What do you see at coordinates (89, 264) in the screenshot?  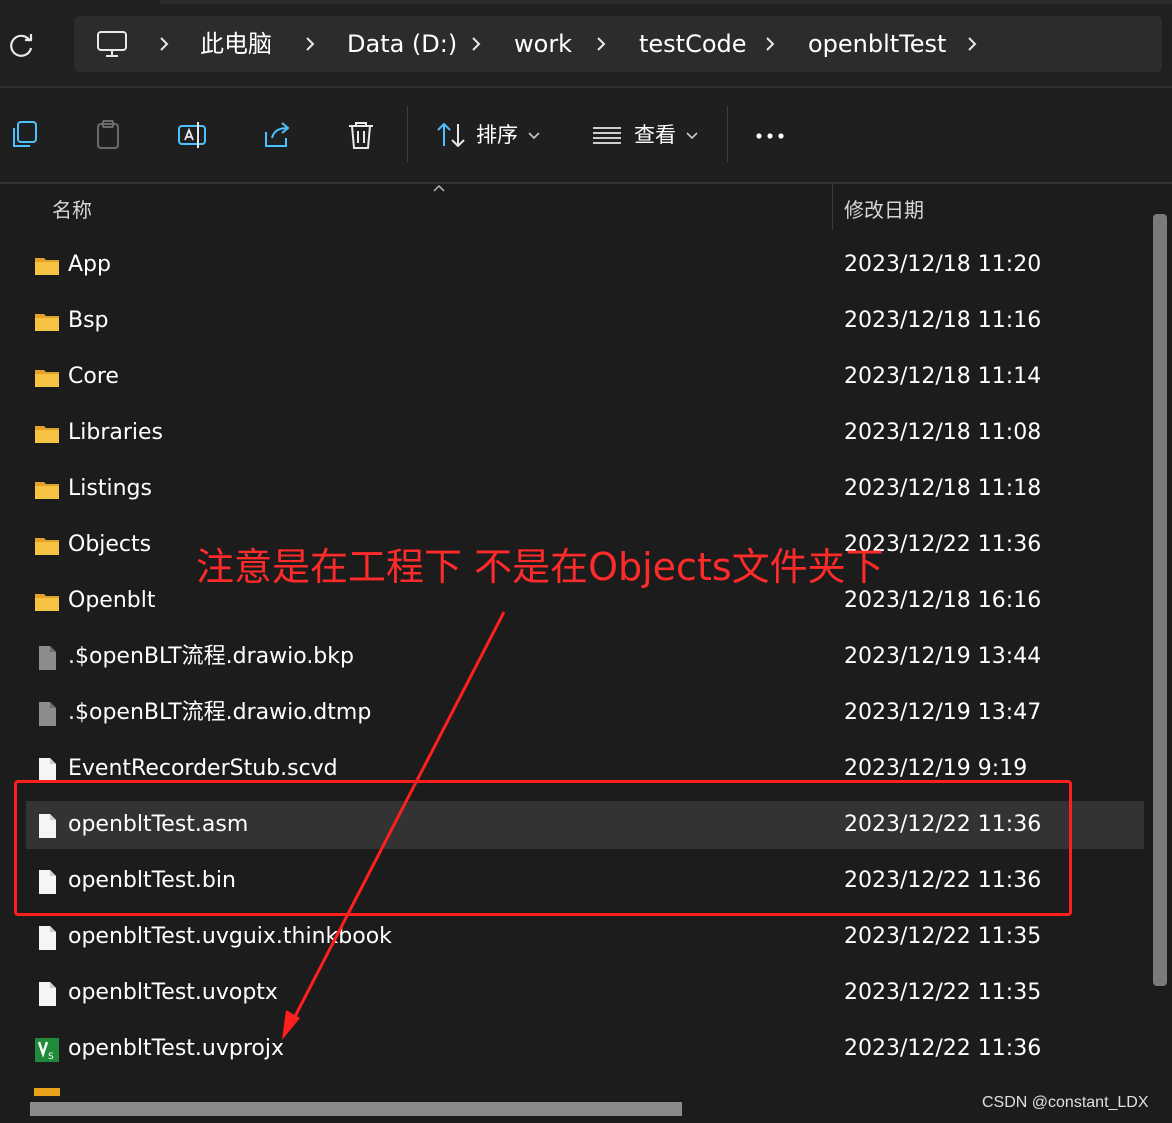 I see `file-name: App` at bounding box center [89, 264].